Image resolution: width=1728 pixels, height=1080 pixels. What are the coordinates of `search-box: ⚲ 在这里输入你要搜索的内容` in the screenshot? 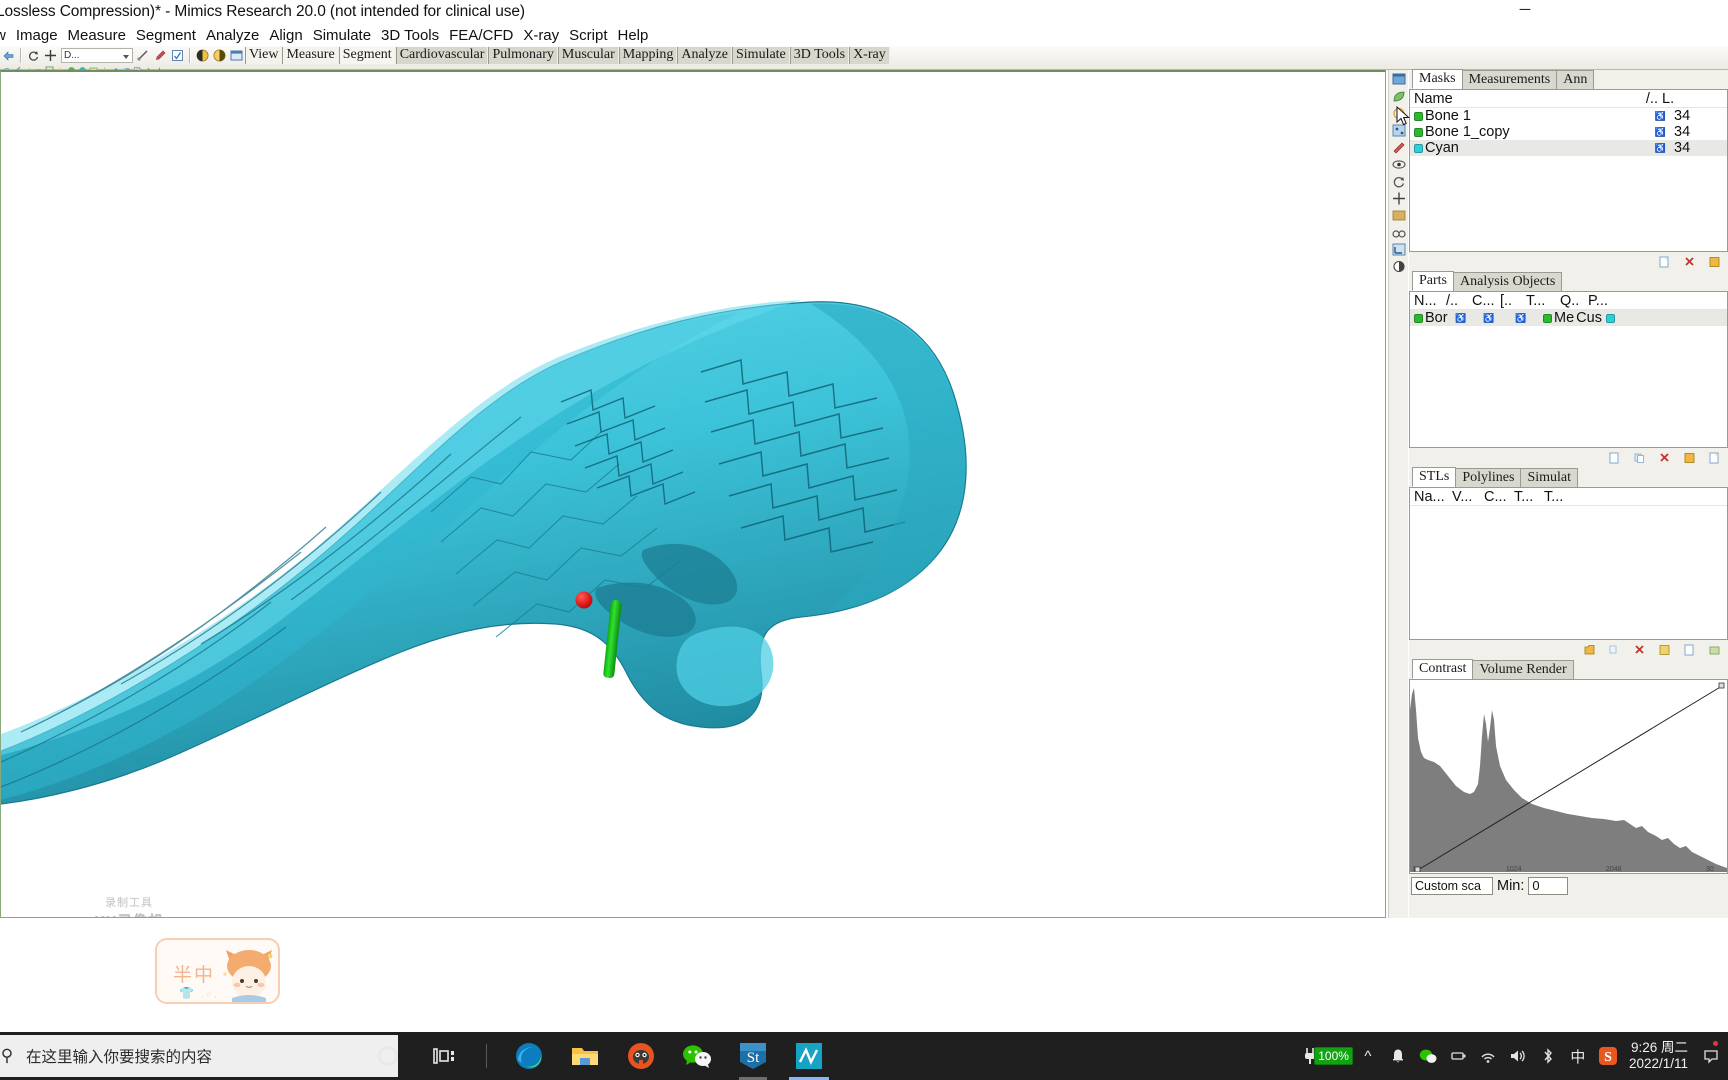 It's located at (199, 1056).